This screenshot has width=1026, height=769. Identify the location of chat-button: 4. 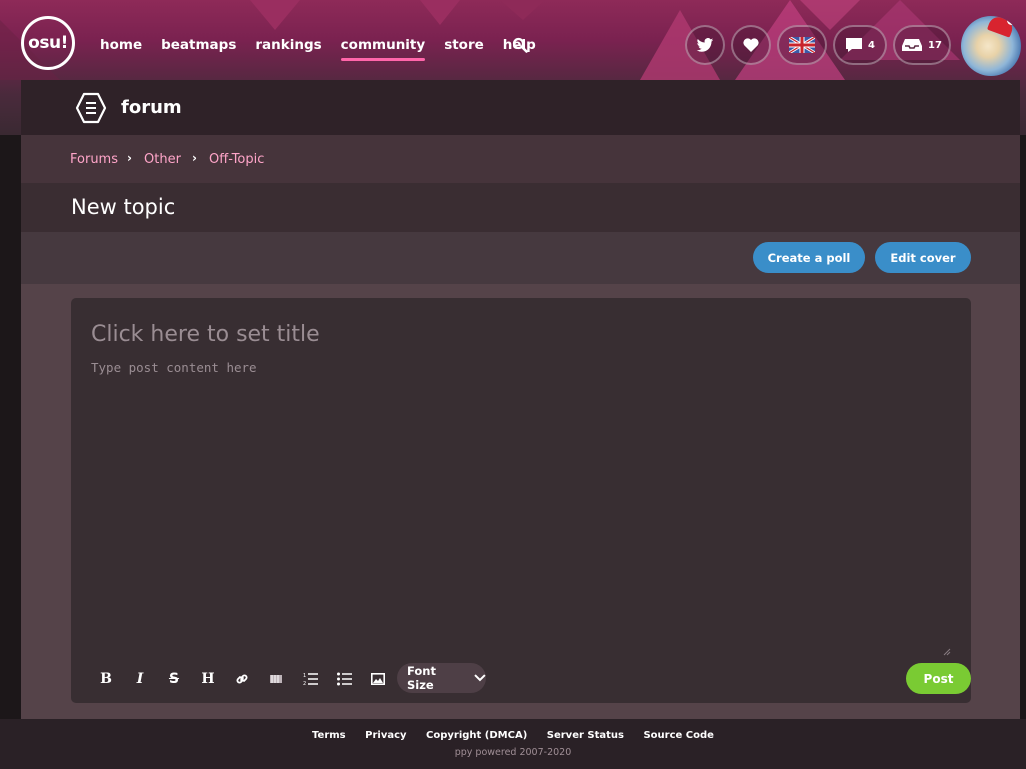
(860, 45).